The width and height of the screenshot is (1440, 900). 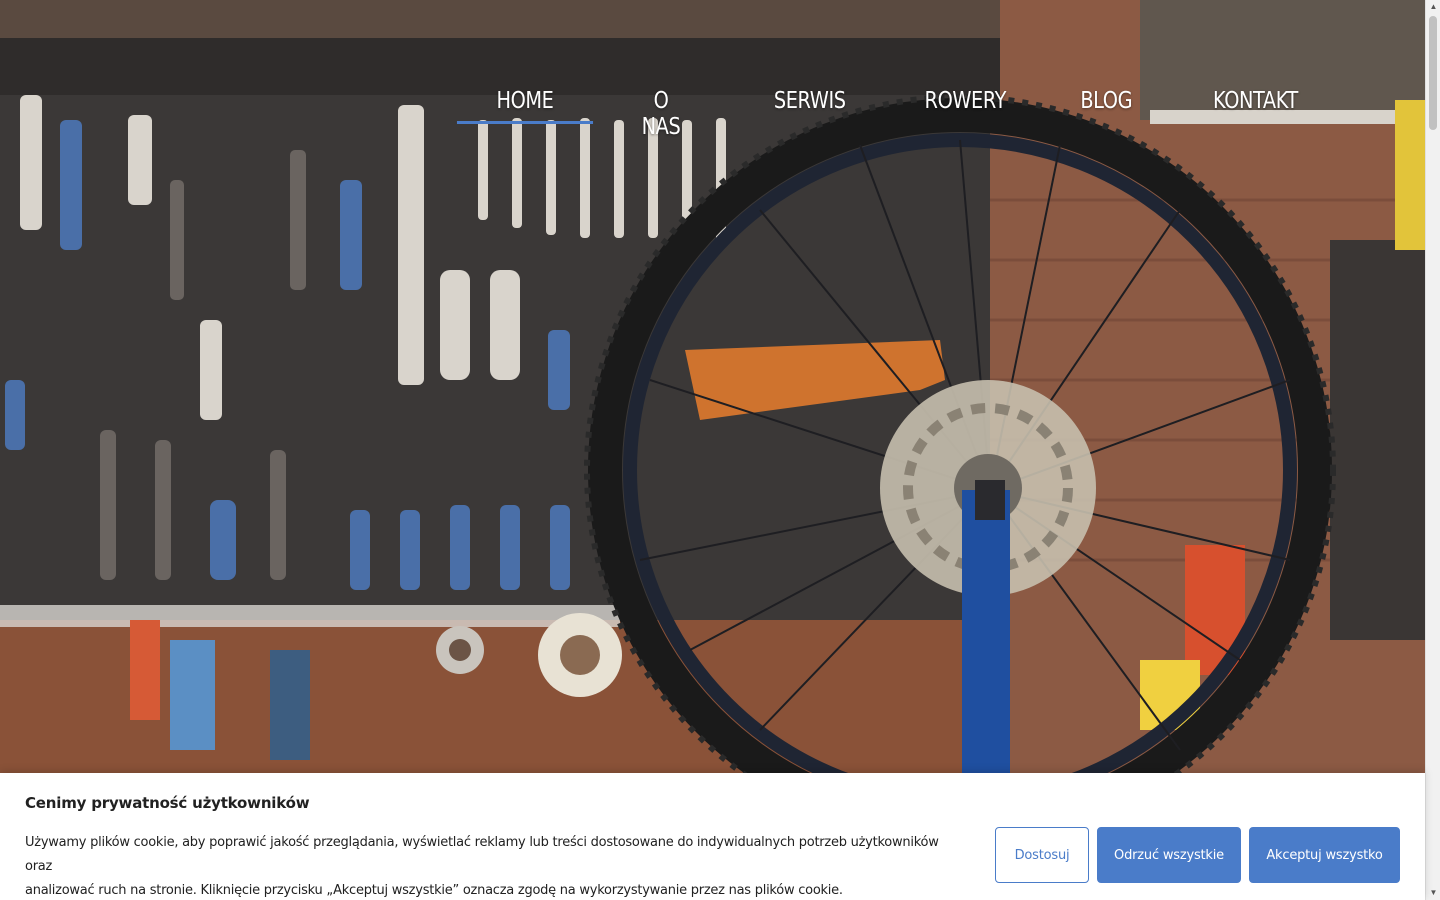 I want to click on customize-button: Dostosuj, so click(x=1042, y=855).